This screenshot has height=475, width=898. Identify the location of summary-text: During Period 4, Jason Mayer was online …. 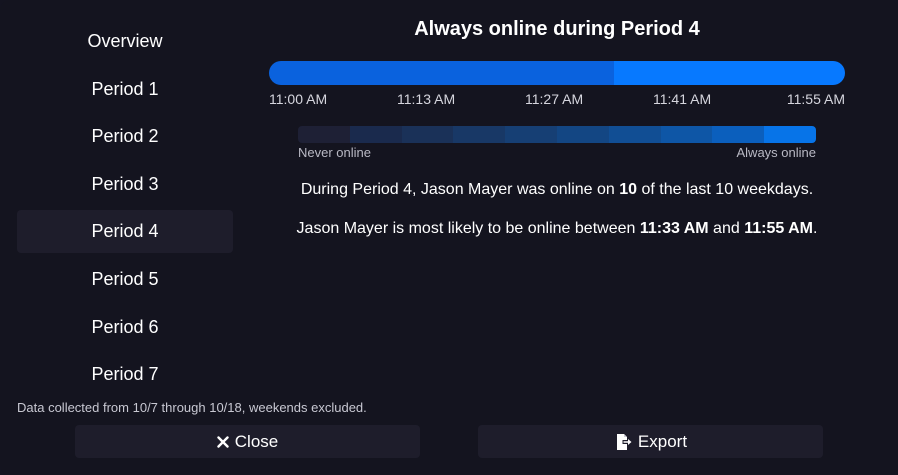
(460, 189).